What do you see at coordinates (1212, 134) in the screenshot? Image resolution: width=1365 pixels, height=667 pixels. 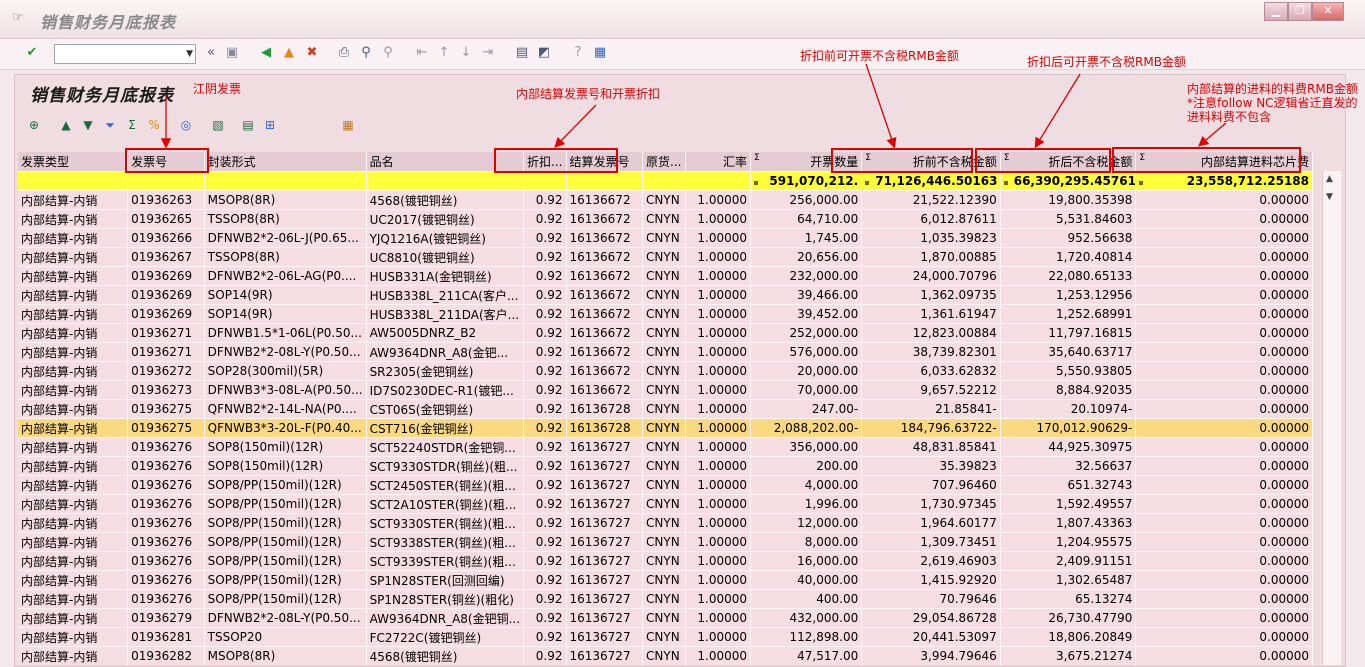 I see `arrow-chip` at bounding box center [1212, 134].